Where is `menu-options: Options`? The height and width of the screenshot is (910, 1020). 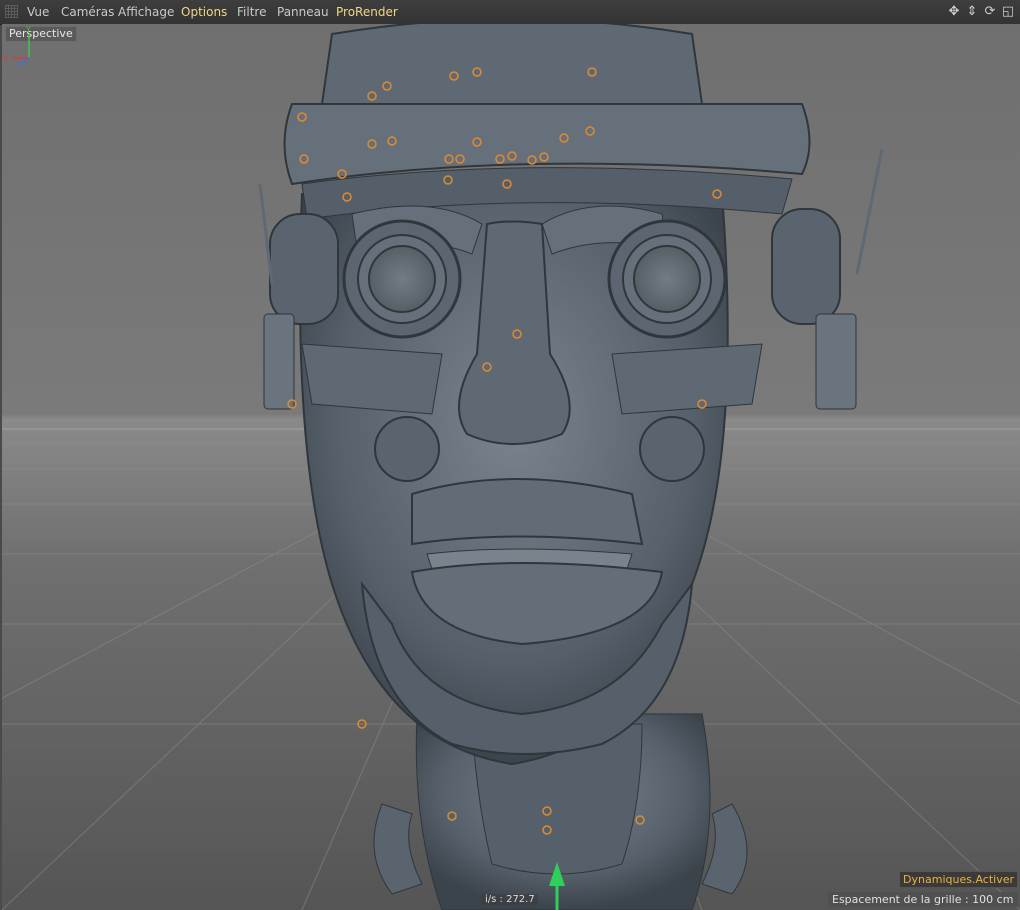
menu-options: Options is located at coordinates (204, 12).